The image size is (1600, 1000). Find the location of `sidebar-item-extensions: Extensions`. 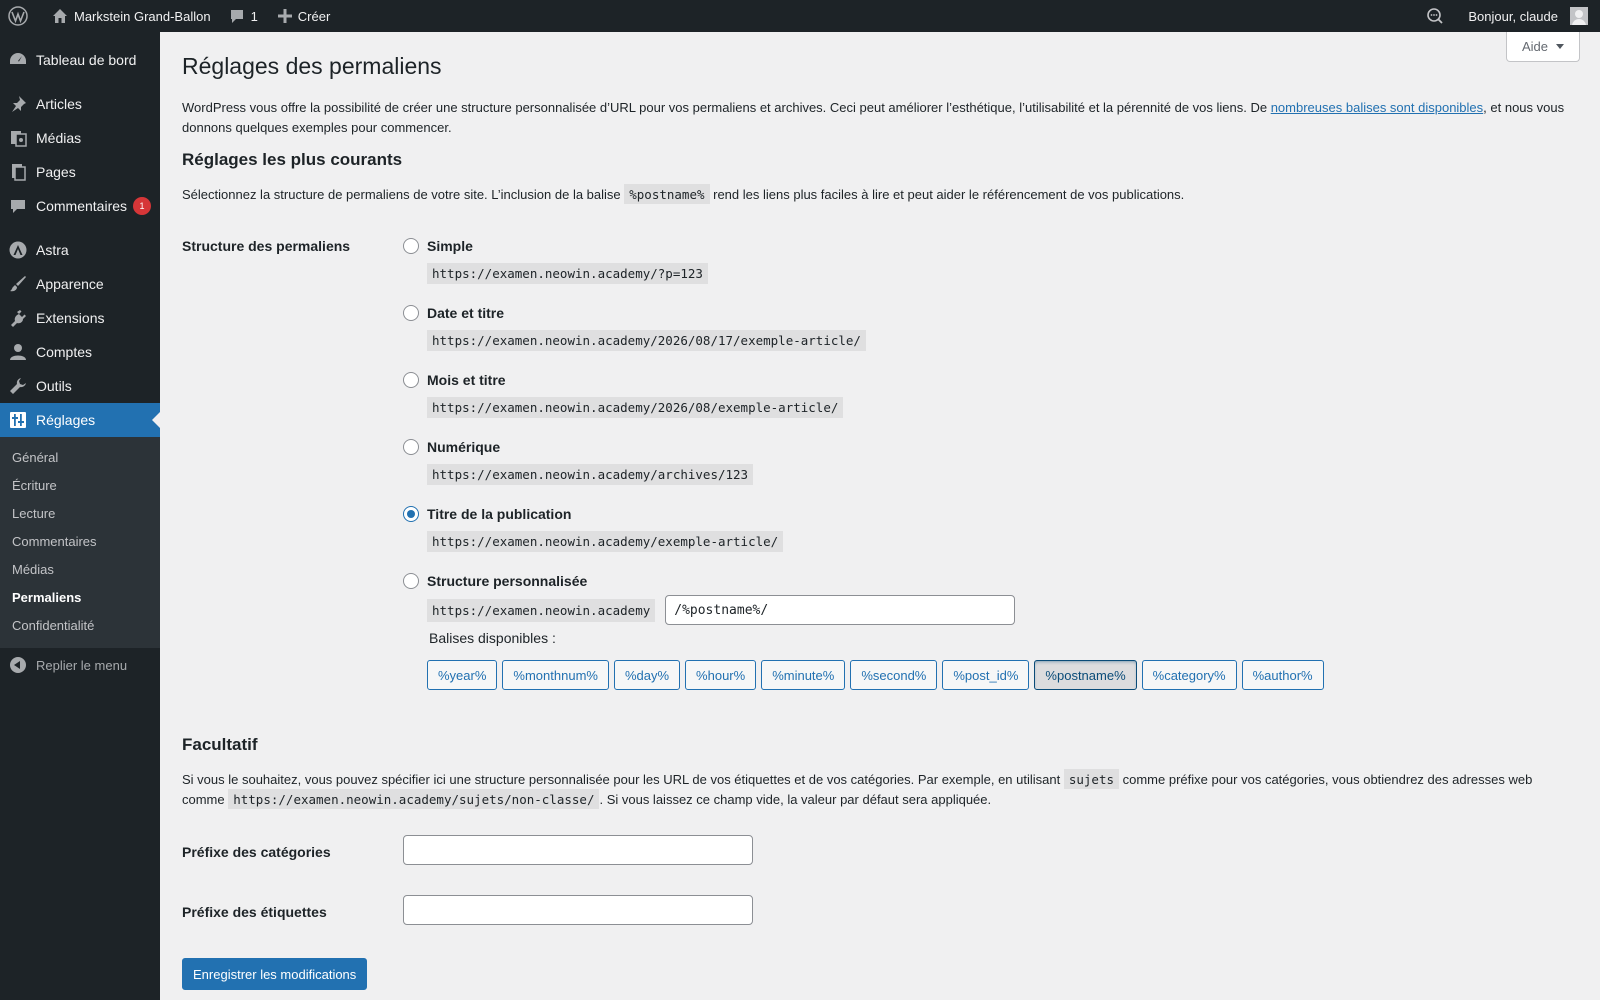

sidebar-item-extensions: Extensions is located at coordinates (80, 318).